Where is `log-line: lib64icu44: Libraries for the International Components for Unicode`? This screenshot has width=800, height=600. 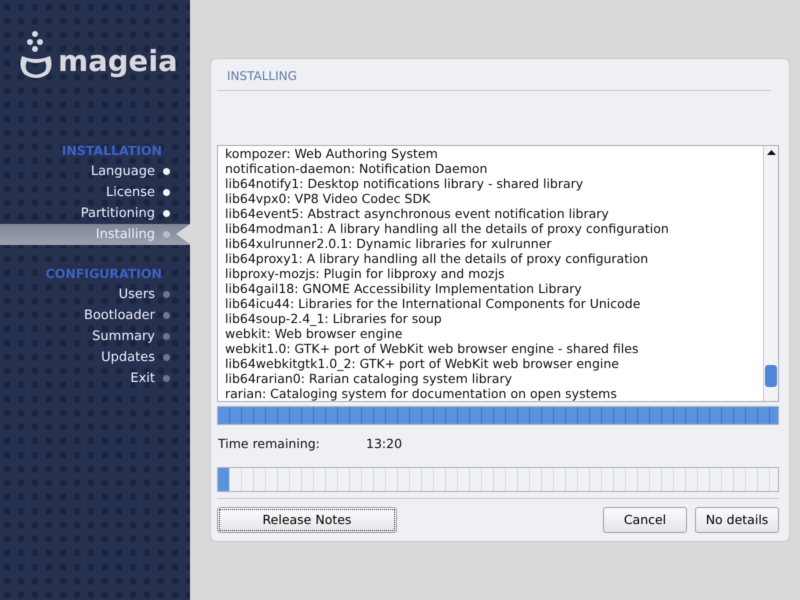 log-line: lib64icu44: Libraries for the International Components for Unicode is located at coordinates (433, 303).